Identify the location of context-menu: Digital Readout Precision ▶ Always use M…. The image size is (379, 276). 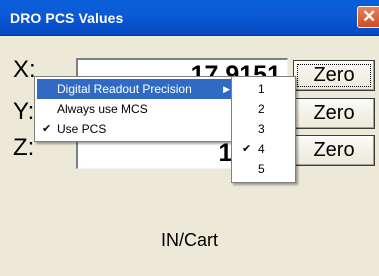
(136, 109).